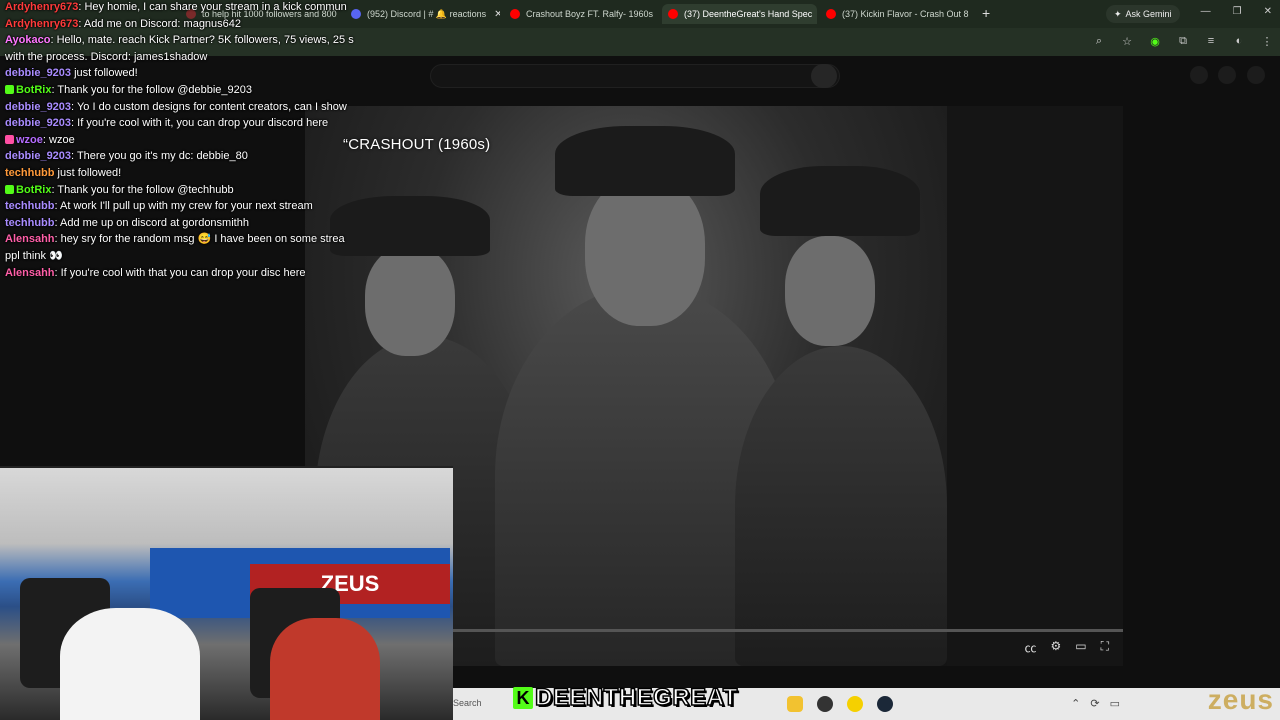 Image resolution: width=1280 pixels, height=720 pixels. I want to click on streamer-name-overlay: K DEENTHEGREAT, so click(625, 697).